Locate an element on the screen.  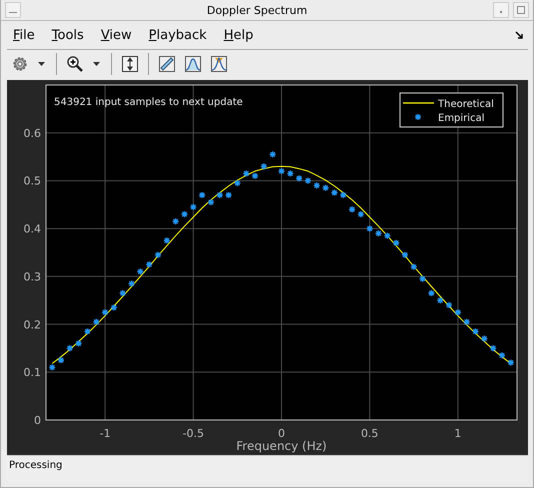
axis-label: Frequency (Hz) is located at coordinates (281, 446).